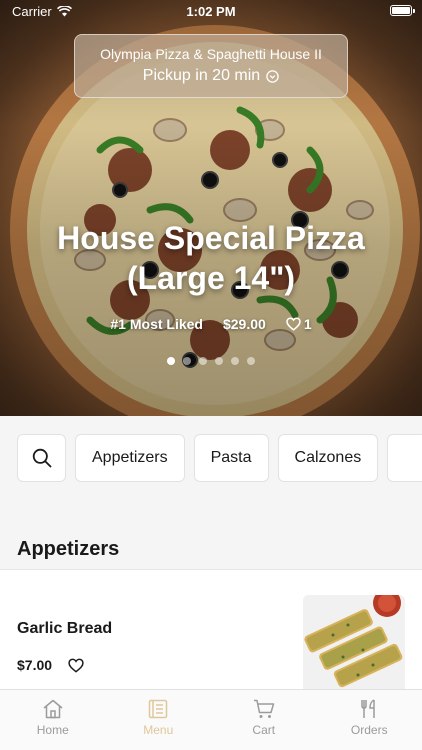 Image resolution: width=422 pixels, height=750 pixels. Describe the element at coordinates (368, 708) in the screenshot. I see `orders-icon` at that location.